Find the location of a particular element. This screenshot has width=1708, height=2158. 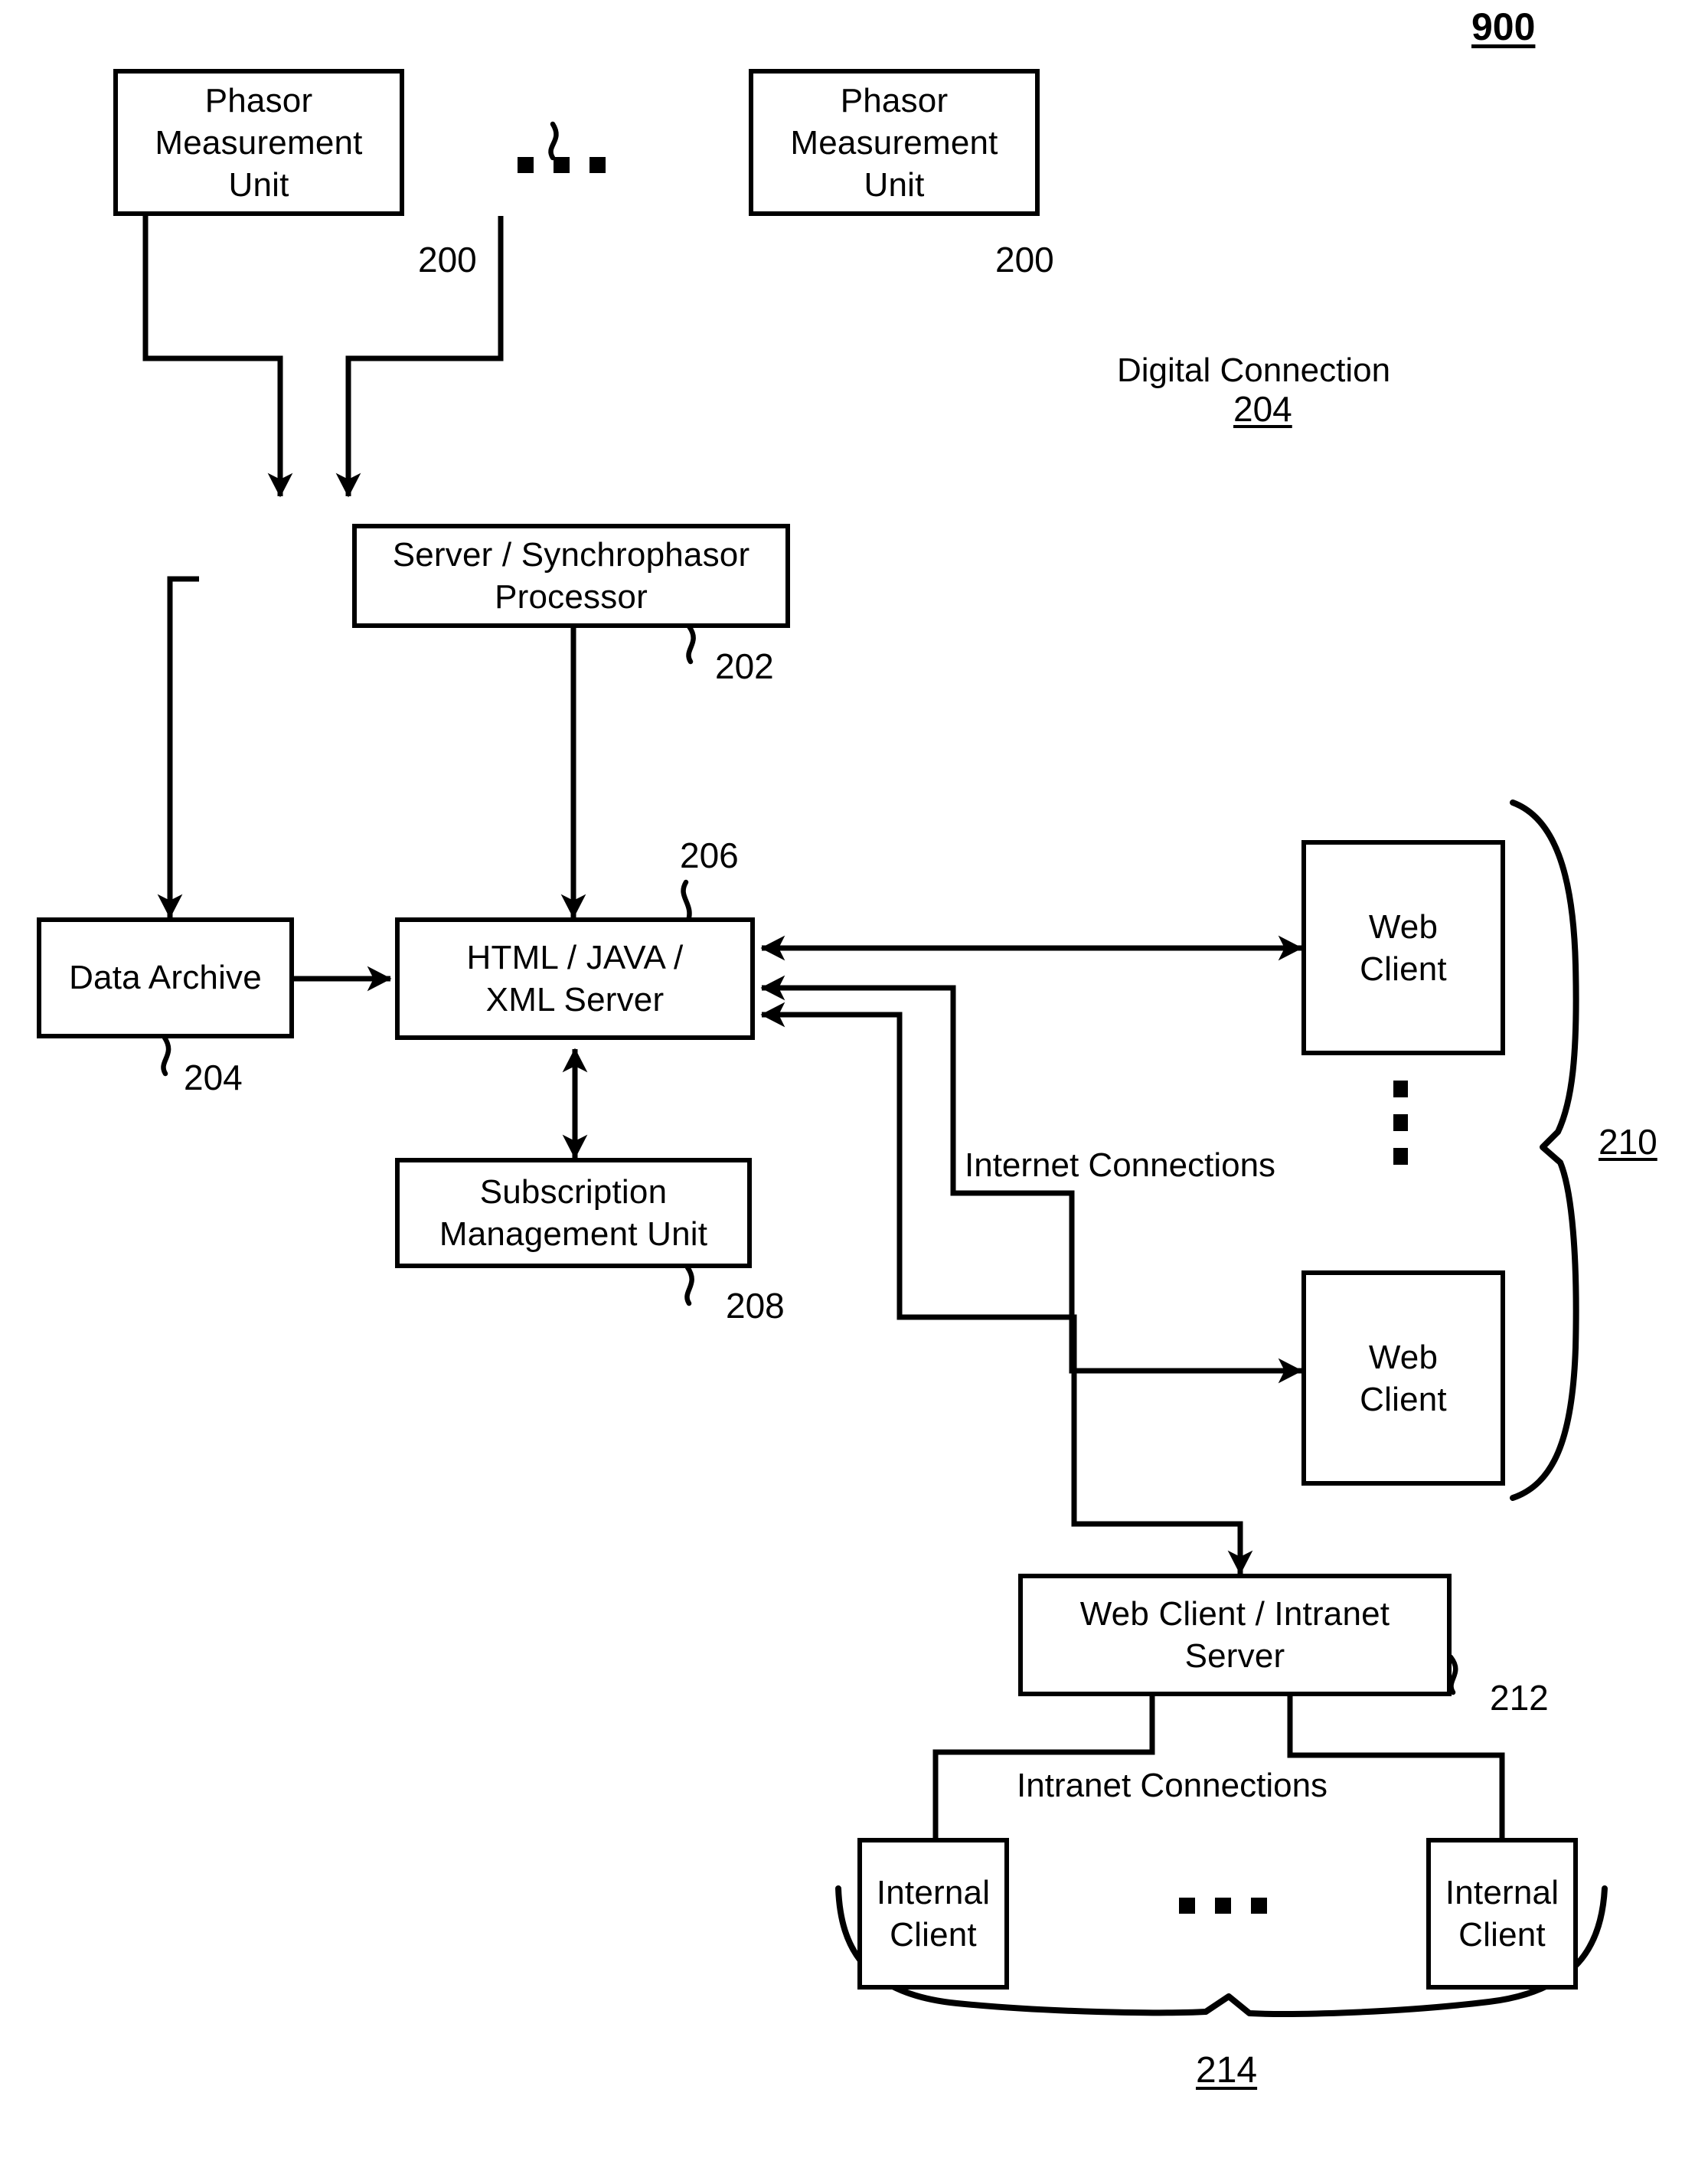

subscription-unit-line2: Management Unit is located at coordinates (573, 1234).